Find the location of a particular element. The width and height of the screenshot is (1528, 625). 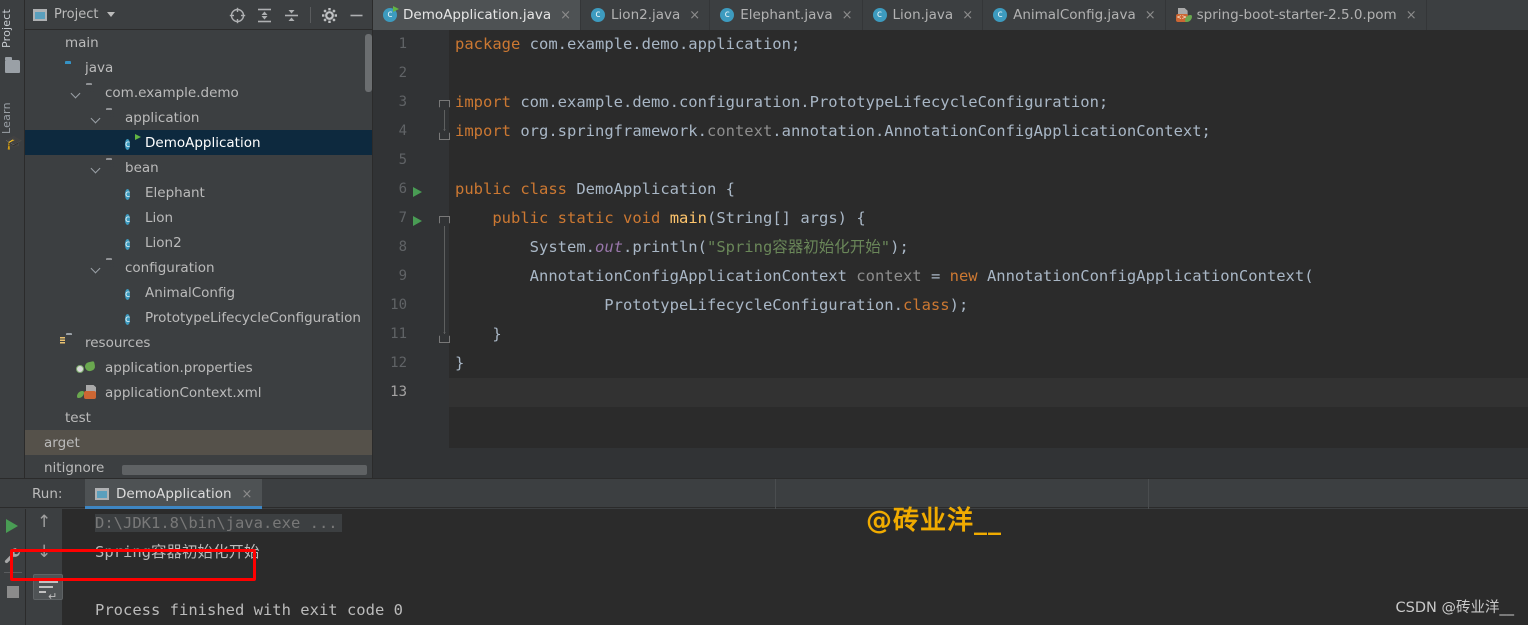

editor-tab-label: Lion2.java is located at coordinates (646, 15).